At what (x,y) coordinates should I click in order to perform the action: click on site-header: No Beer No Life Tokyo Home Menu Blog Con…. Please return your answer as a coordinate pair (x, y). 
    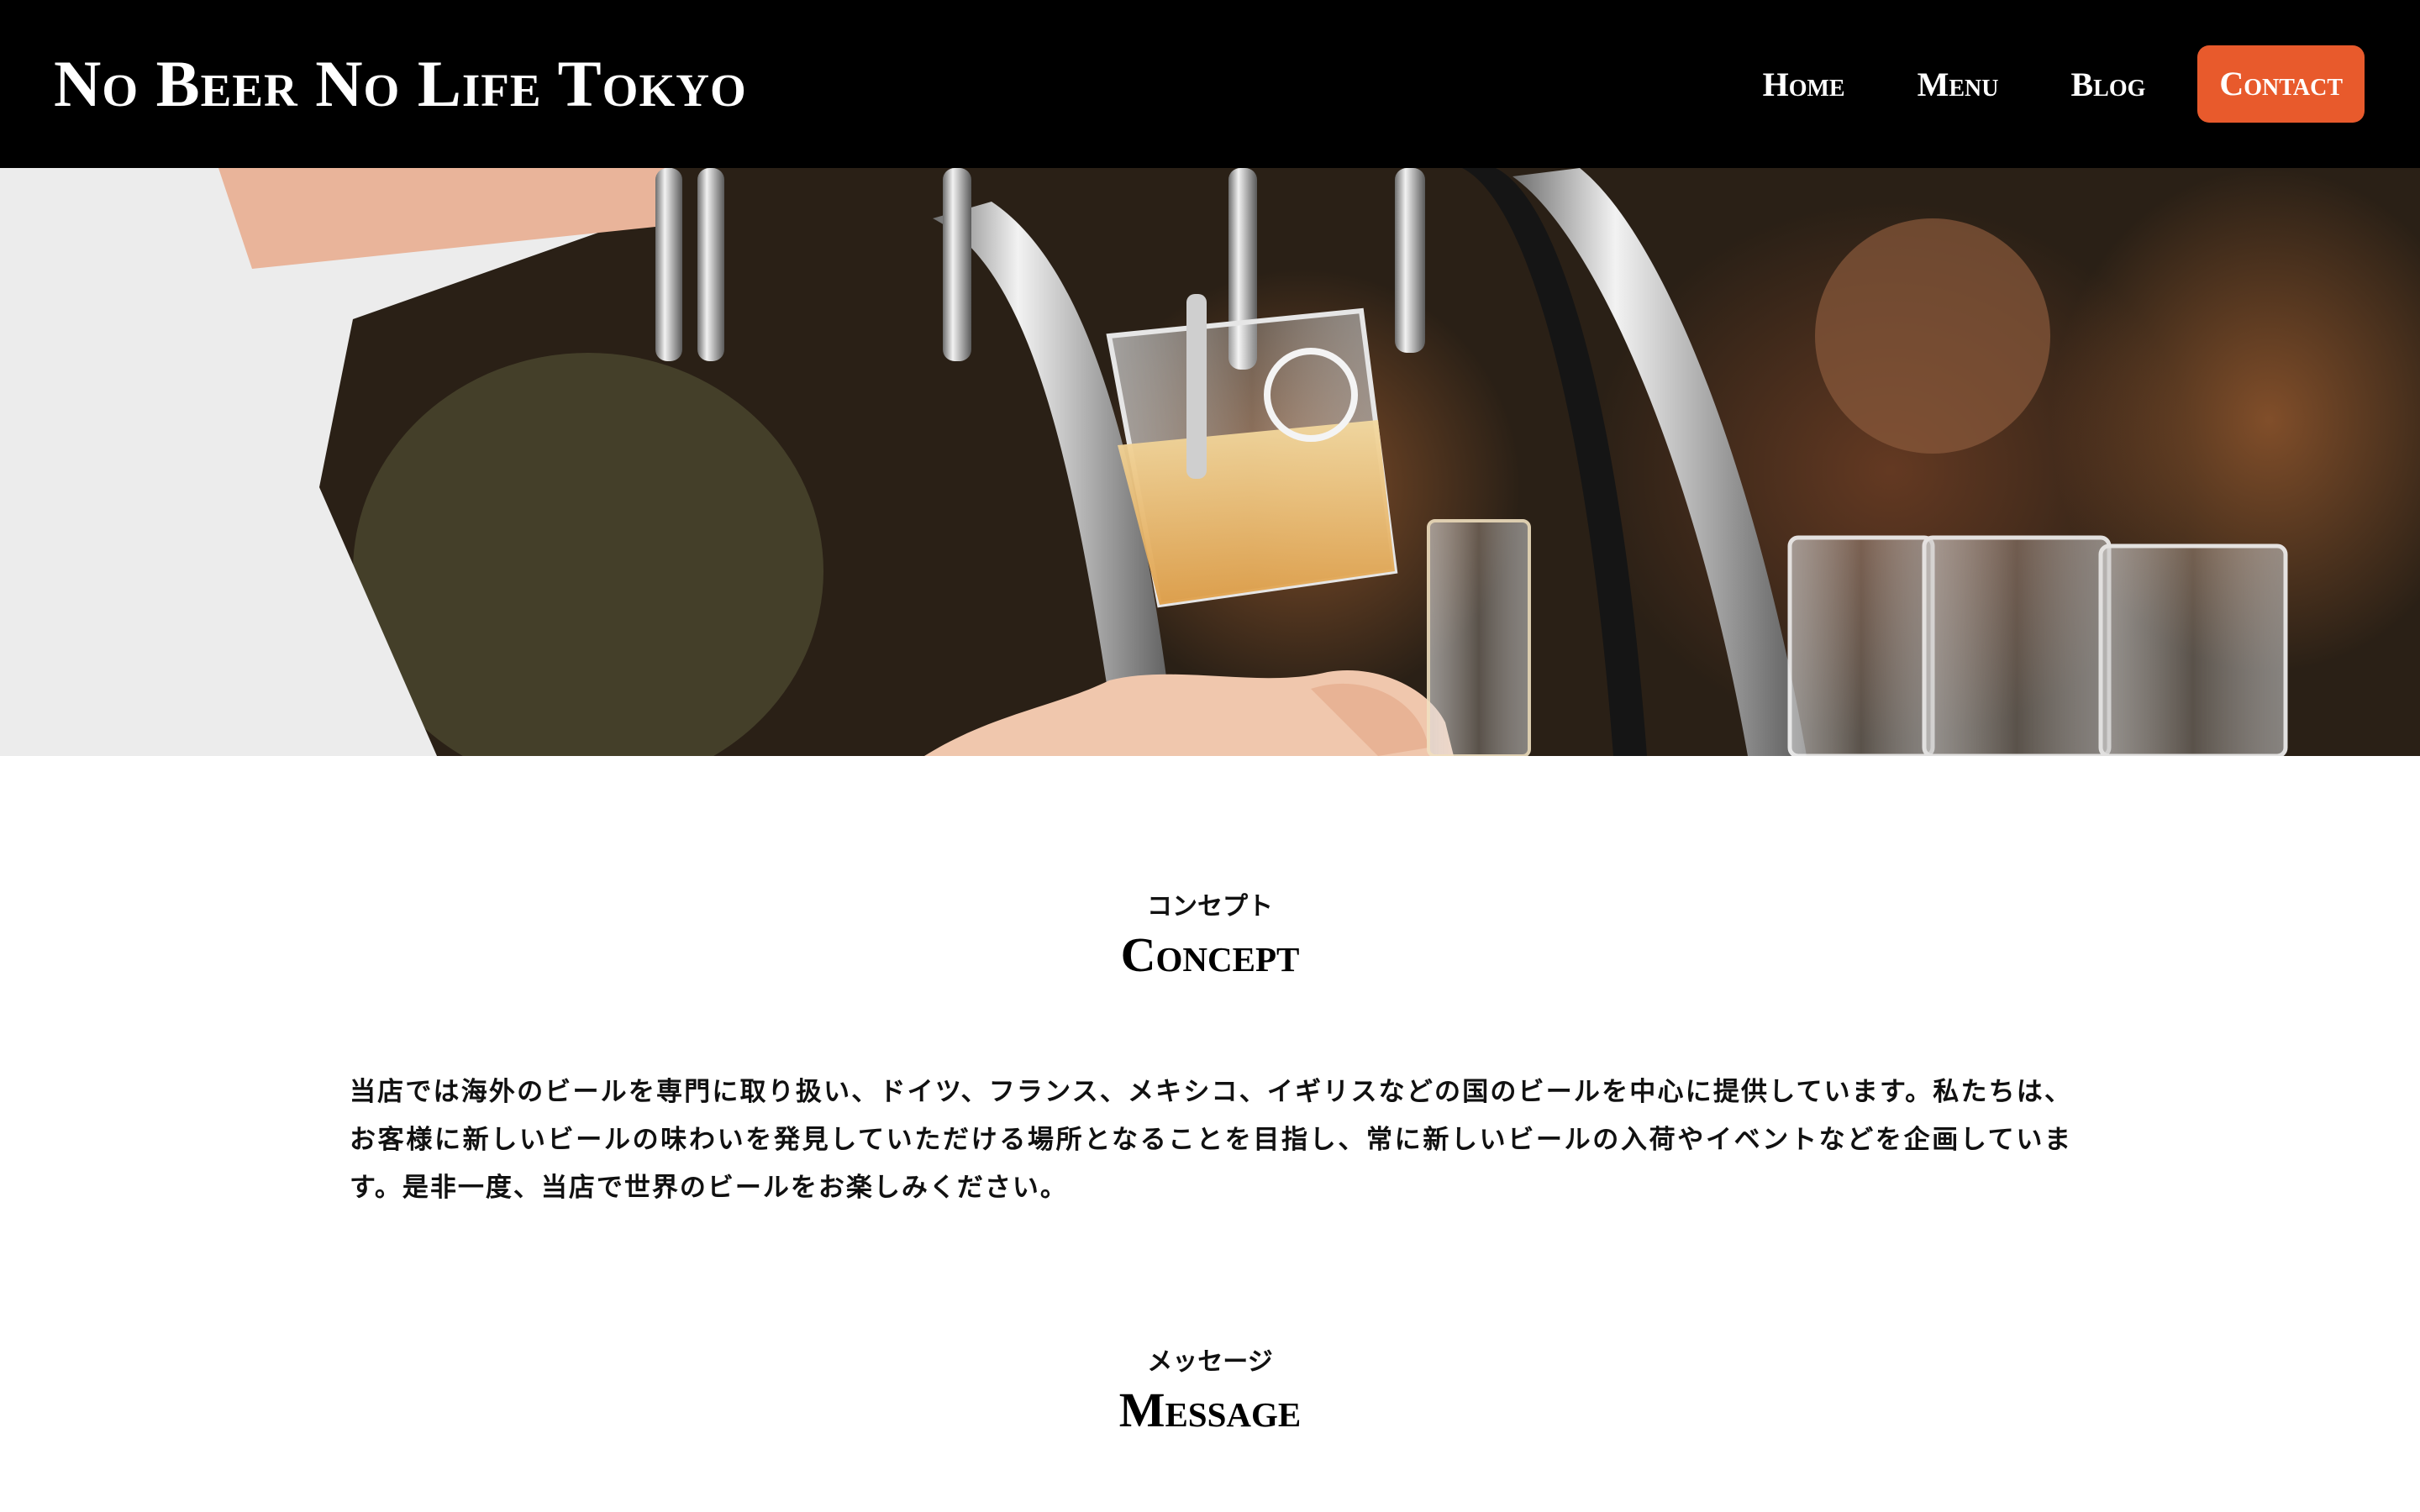
    Looking at the image, I should click on (1210, 84).